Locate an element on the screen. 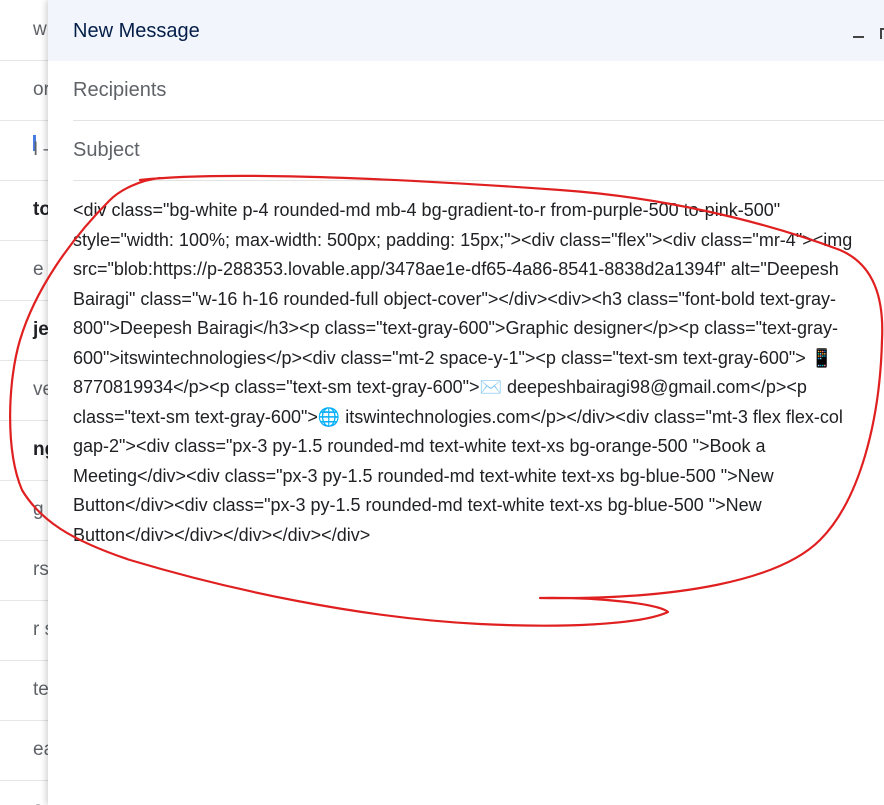  background-row-text: w is located at coordinates (40, 29).